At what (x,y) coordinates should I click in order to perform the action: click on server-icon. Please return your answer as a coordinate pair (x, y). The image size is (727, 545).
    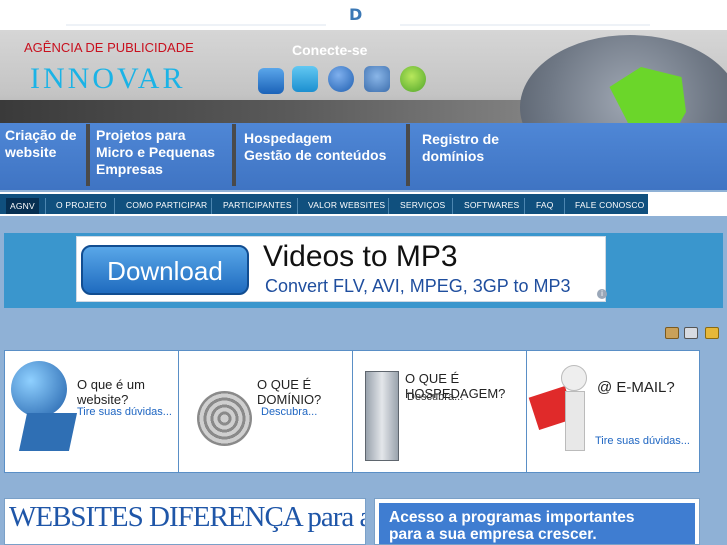
    Looking at the image, I should click on (382, 416).